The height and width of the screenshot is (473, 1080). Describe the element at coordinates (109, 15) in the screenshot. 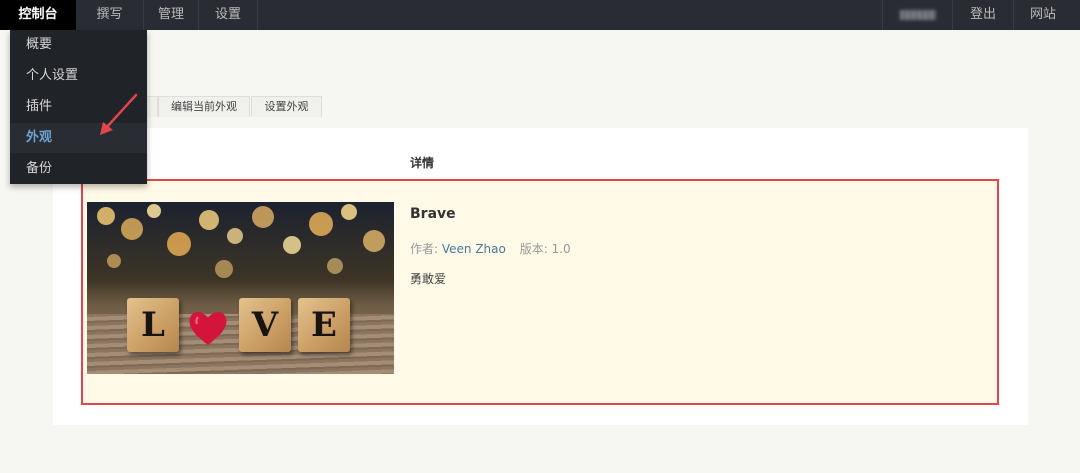

I see `nav-write: 撰写` at that location.